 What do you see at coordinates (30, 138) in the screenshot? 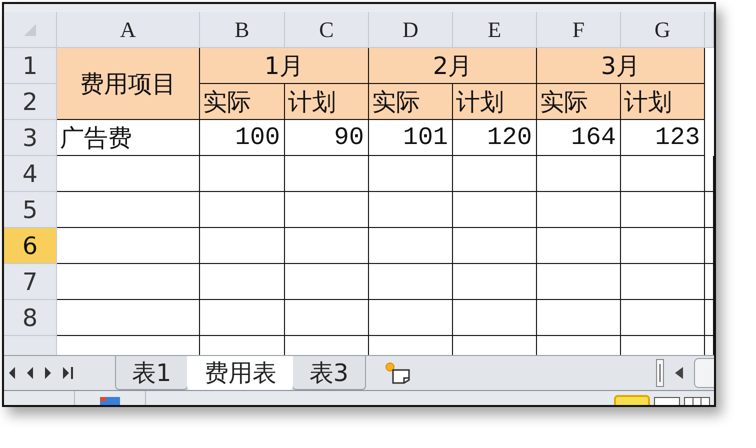
I see `row-header: 3` at bounding box center [30, 138].